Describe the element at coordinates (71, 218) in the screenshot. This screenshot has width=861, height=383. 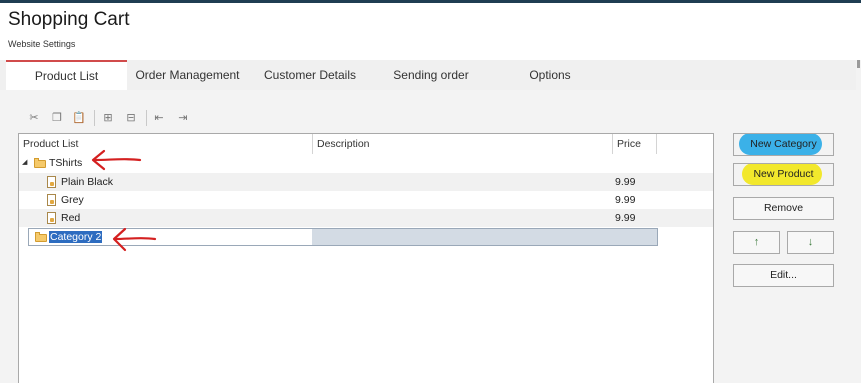
I see `row-name: Red` at that location.